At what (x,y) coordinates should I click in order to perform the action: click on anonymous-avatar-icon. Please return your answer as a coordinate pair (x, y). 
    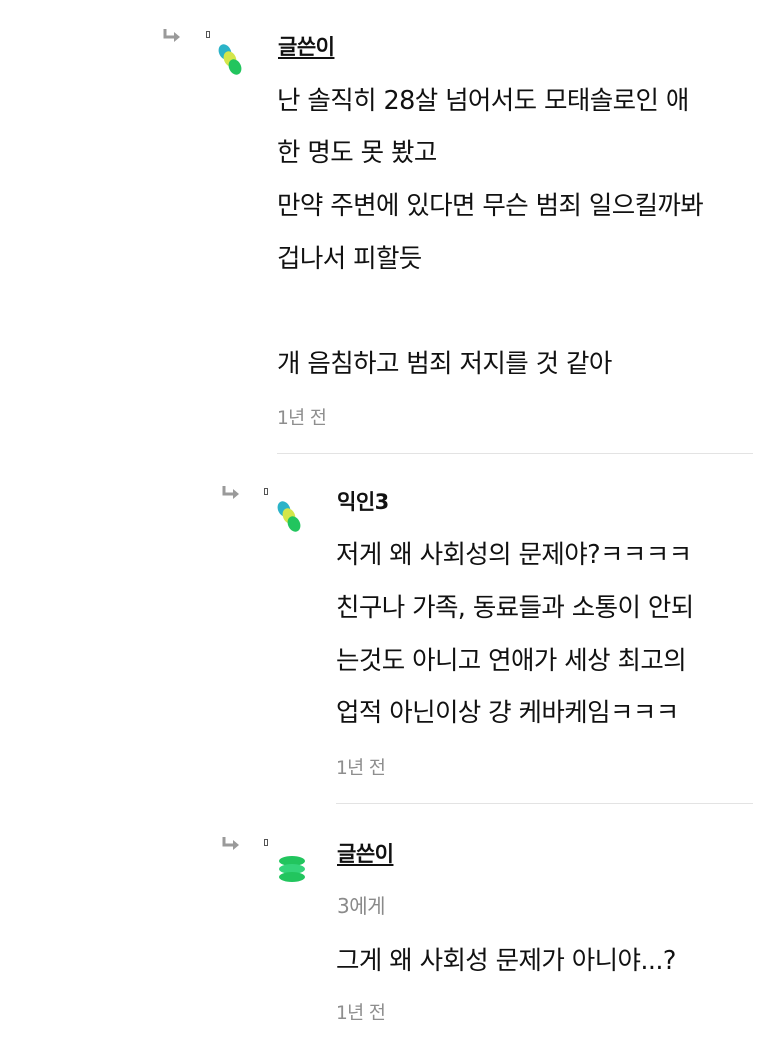
    Looking at the image, I should click on (292, 869).